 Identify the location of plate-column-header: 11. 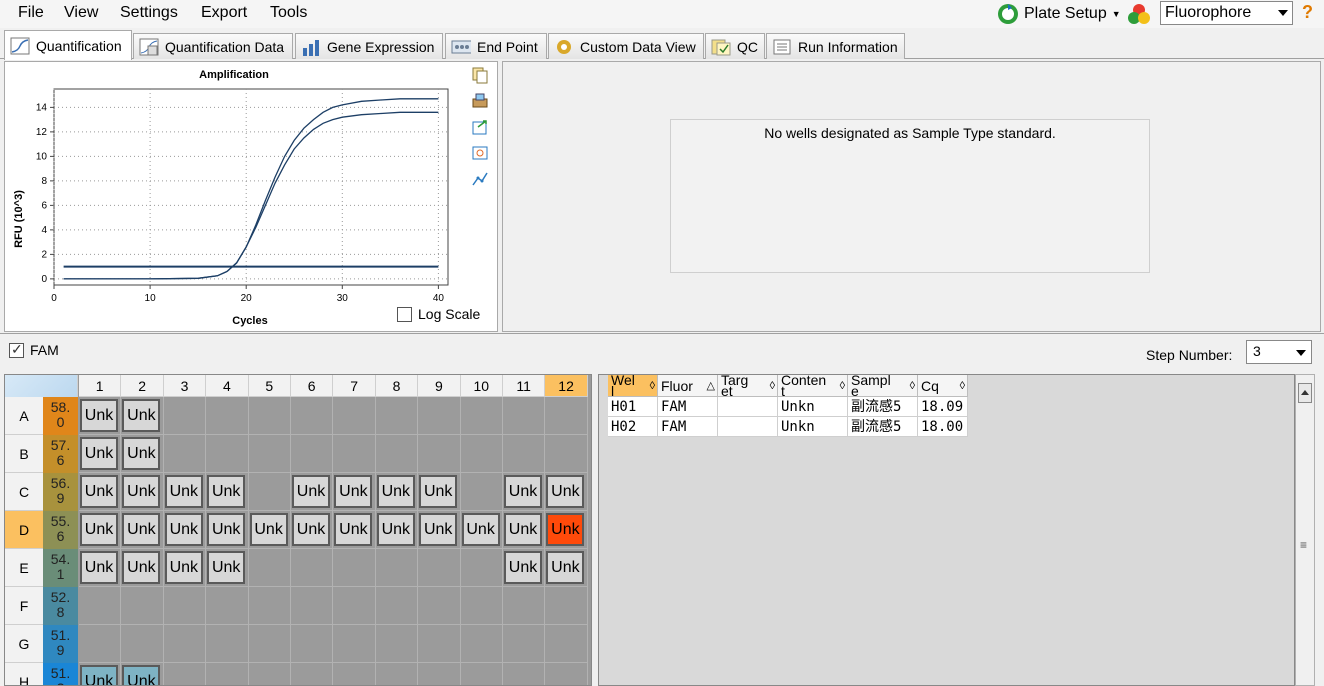
(524, 386).